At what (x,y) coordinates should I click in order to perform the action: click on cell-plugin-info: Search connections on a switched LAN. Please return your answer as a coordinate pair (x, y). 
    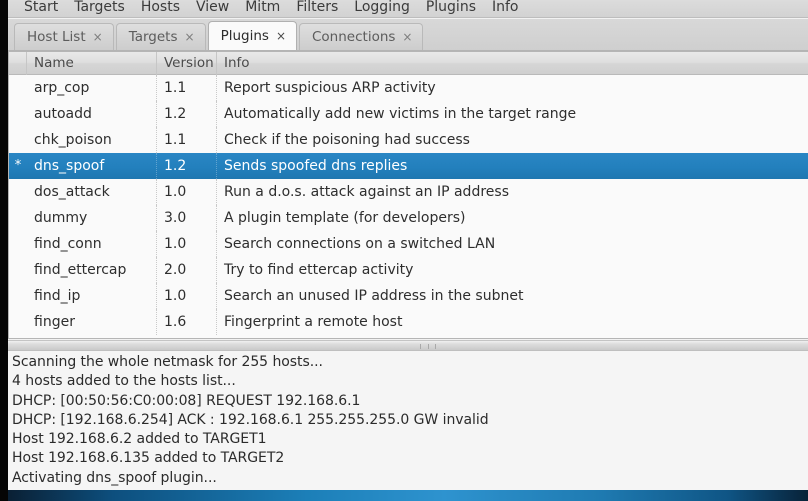
    Looking at the image, I should click on (360, 244).